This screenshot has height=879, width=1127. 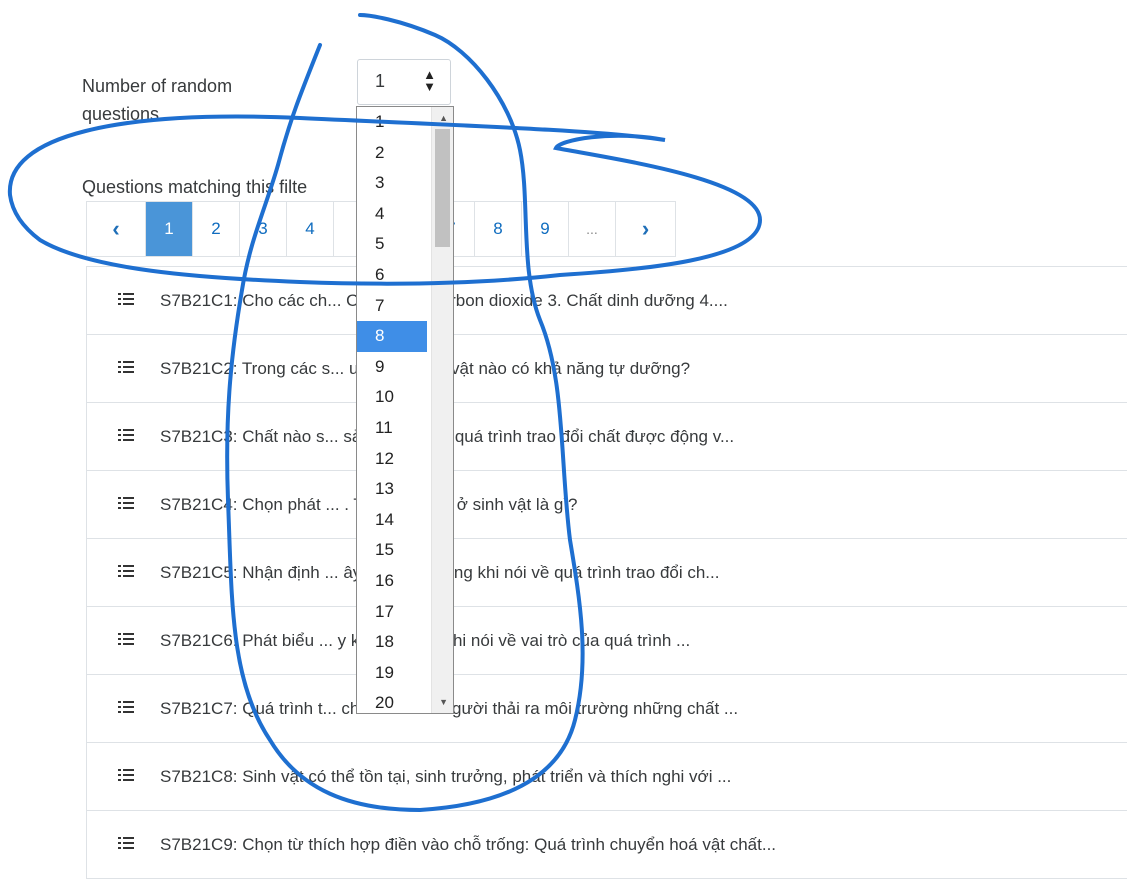 I want to click on dropdown-option: 2, so click(x=392, y=153).